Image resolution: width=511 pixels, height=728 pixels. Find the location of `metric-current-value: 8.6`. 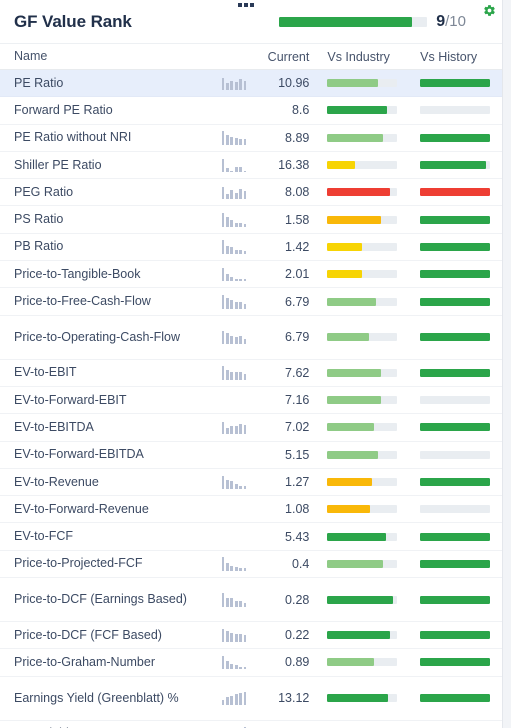

metric-current-value: 8.6 is located at coordinates (300, 110).